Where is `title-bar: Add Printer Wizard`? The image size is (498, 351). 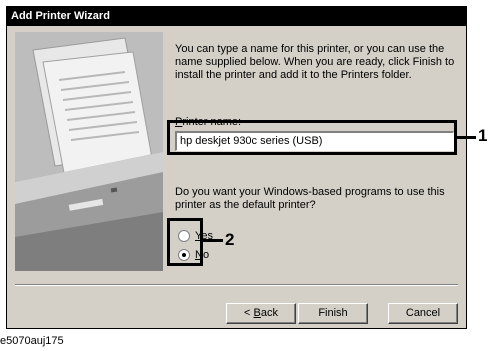
title-bar: Add Printer Wizard is located at coordinates (236, 16).